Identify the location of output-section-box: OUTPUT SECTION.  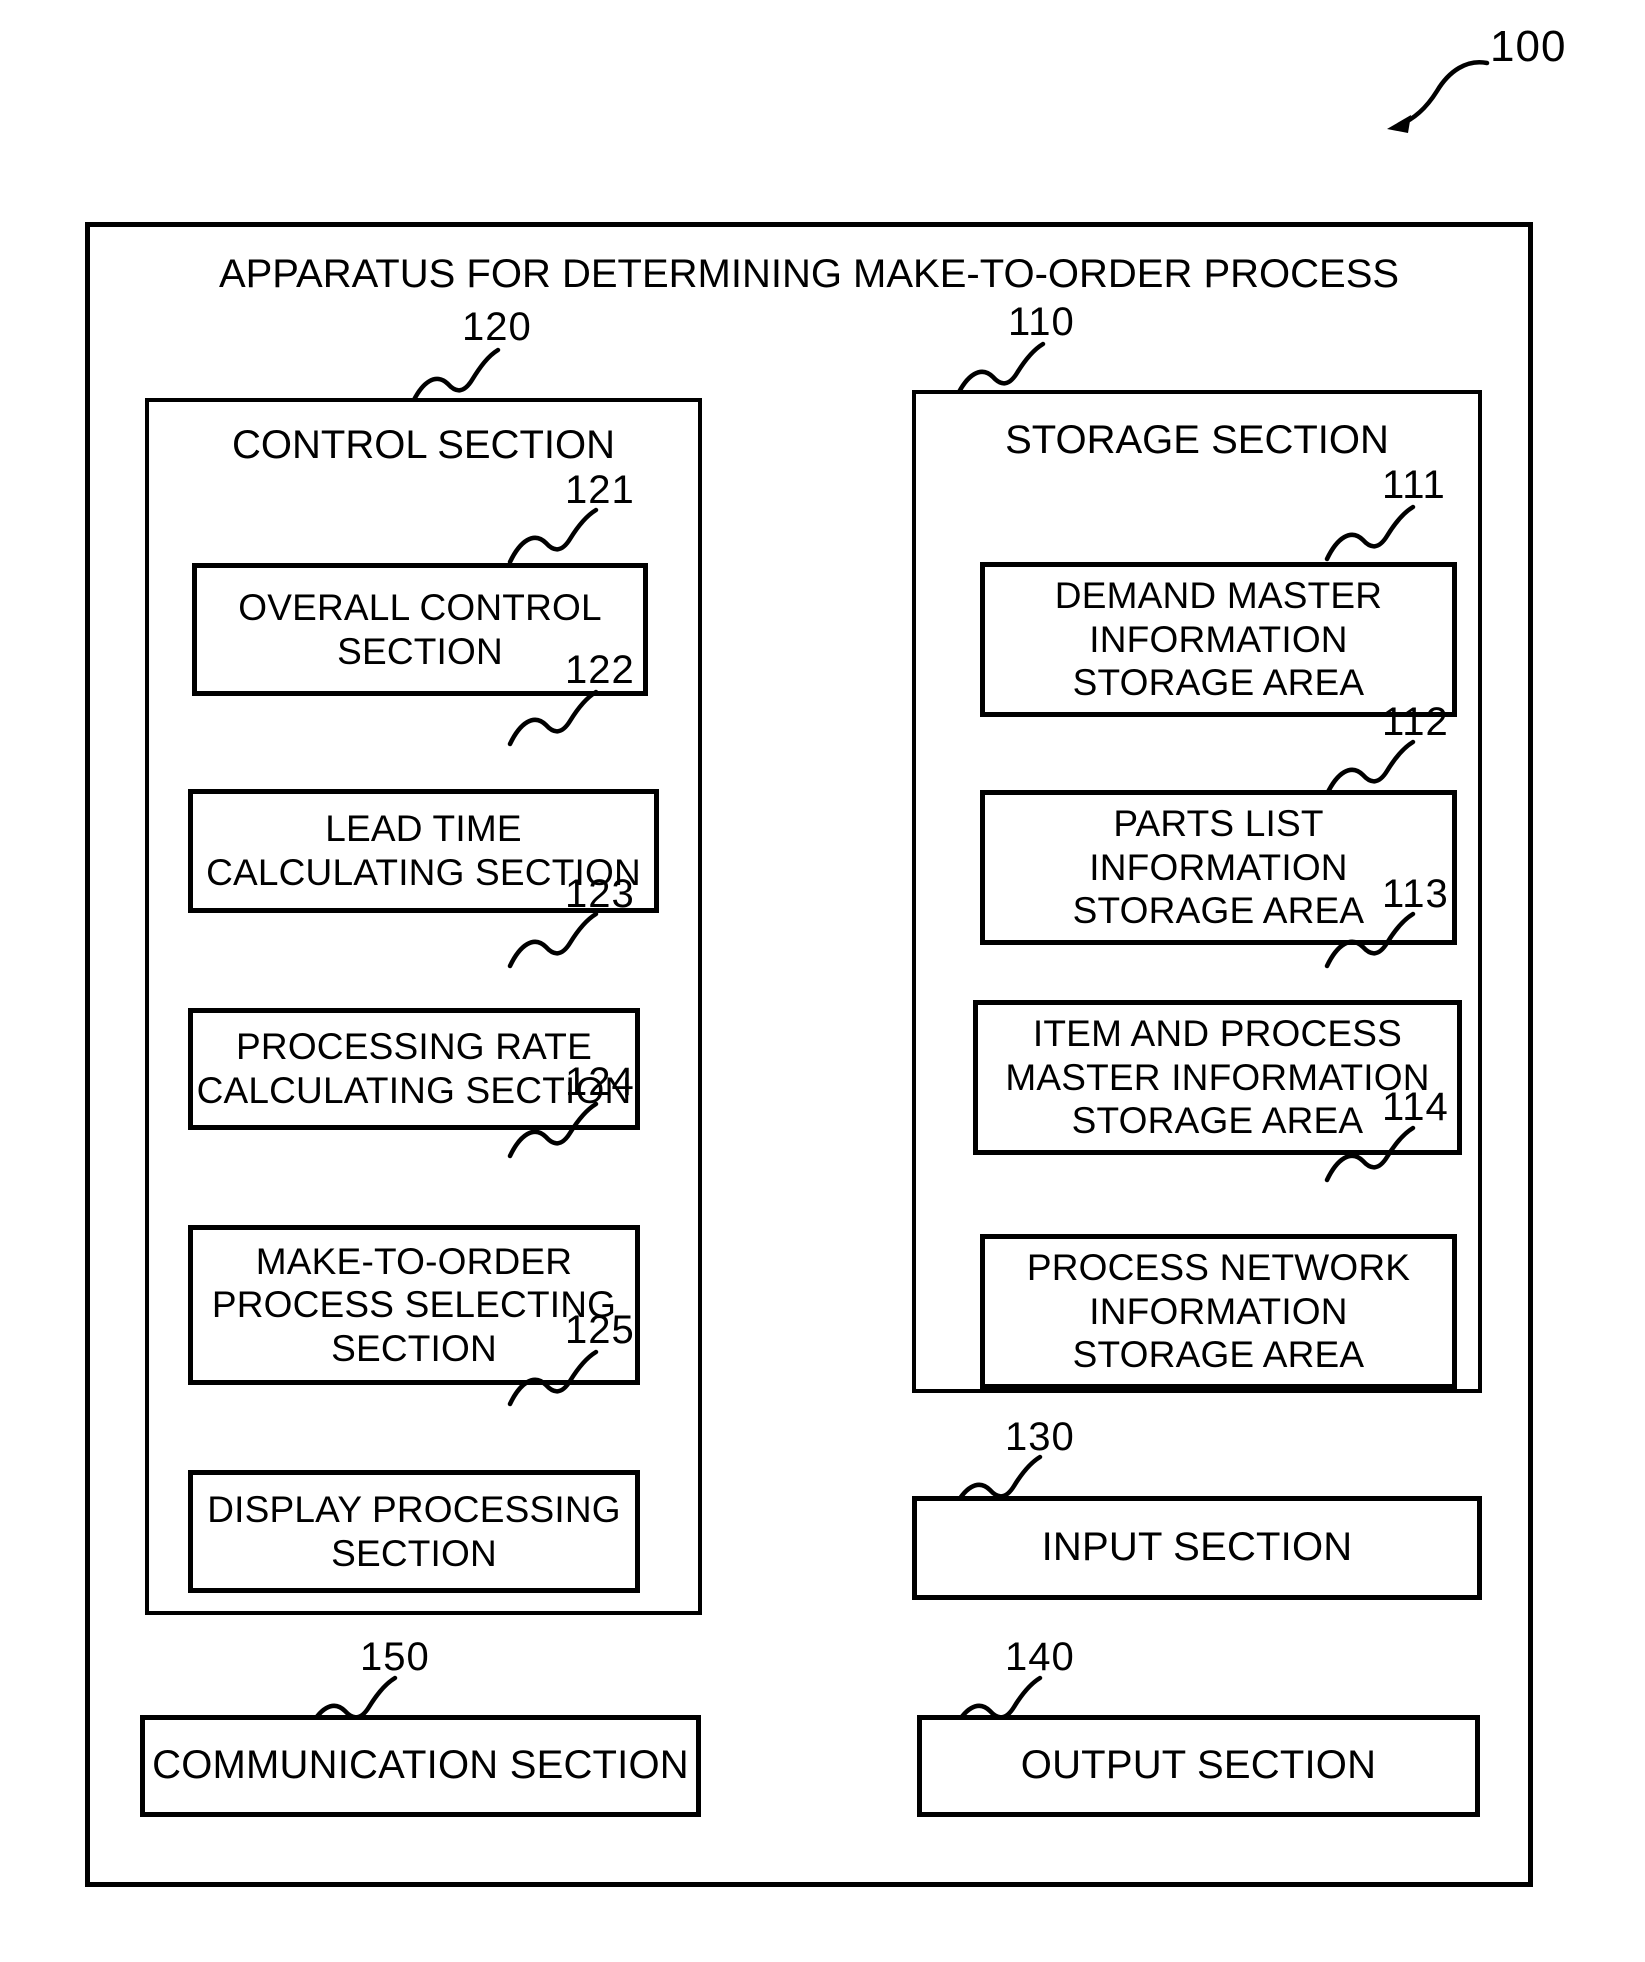
(1198, 1766).